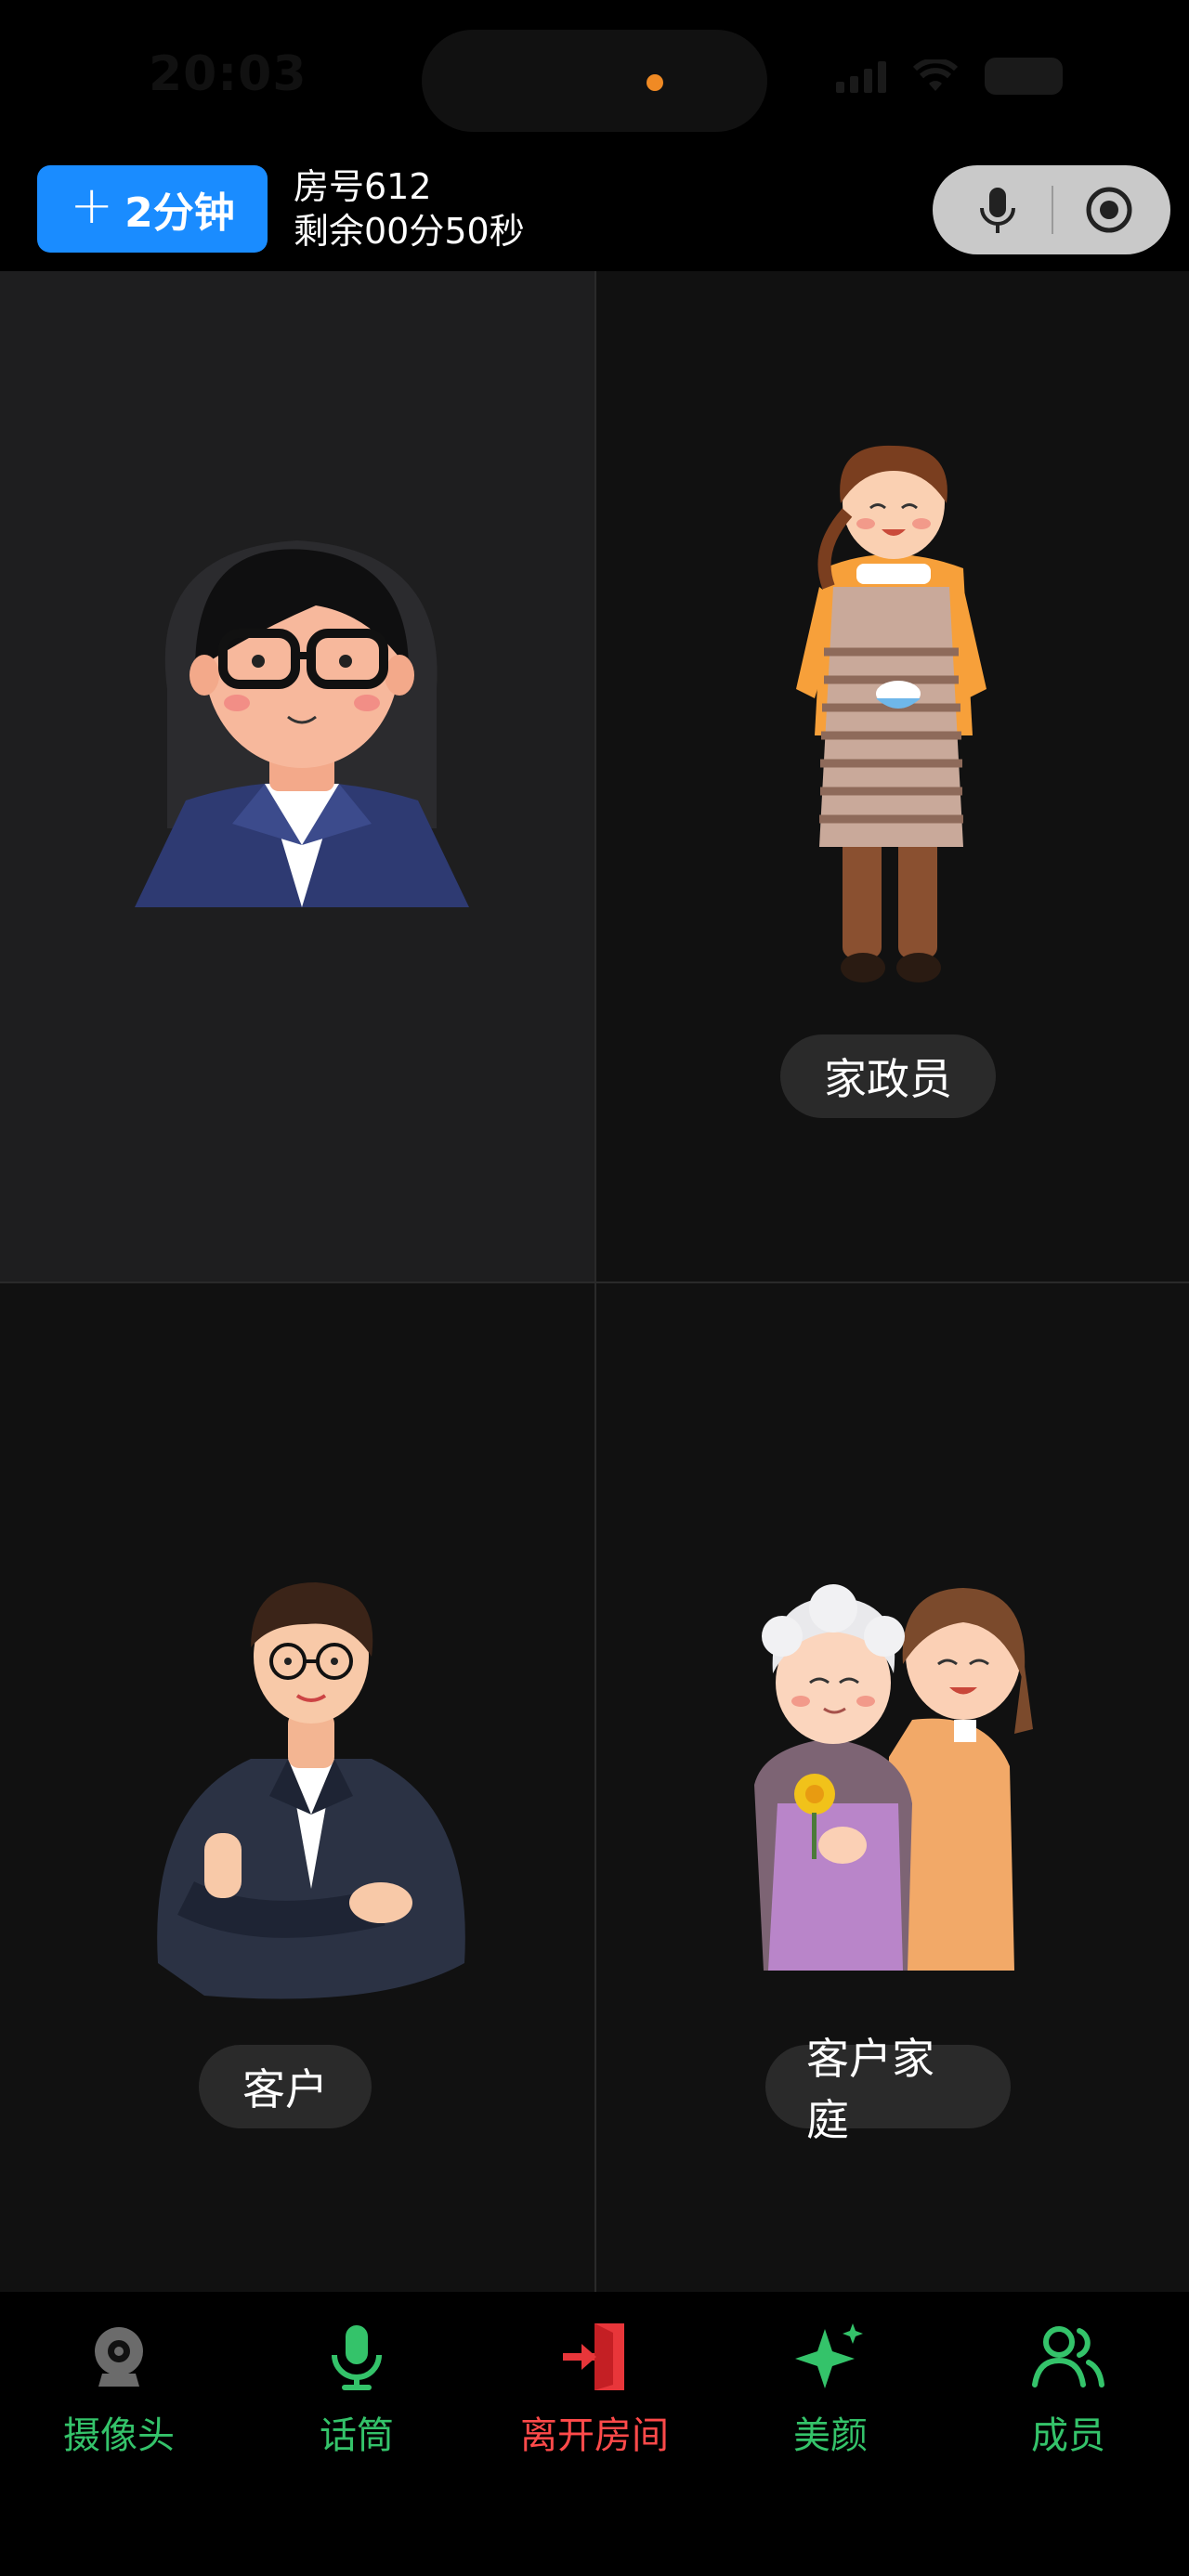  I want to click on dynamic-island, so click(594, 81).